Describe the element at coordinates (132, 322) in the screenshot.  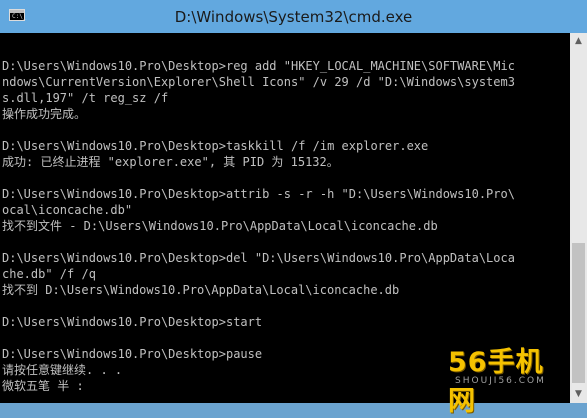
I see `console-line: D:\Users\Windows10.Pro\Desktop>start` at that location.